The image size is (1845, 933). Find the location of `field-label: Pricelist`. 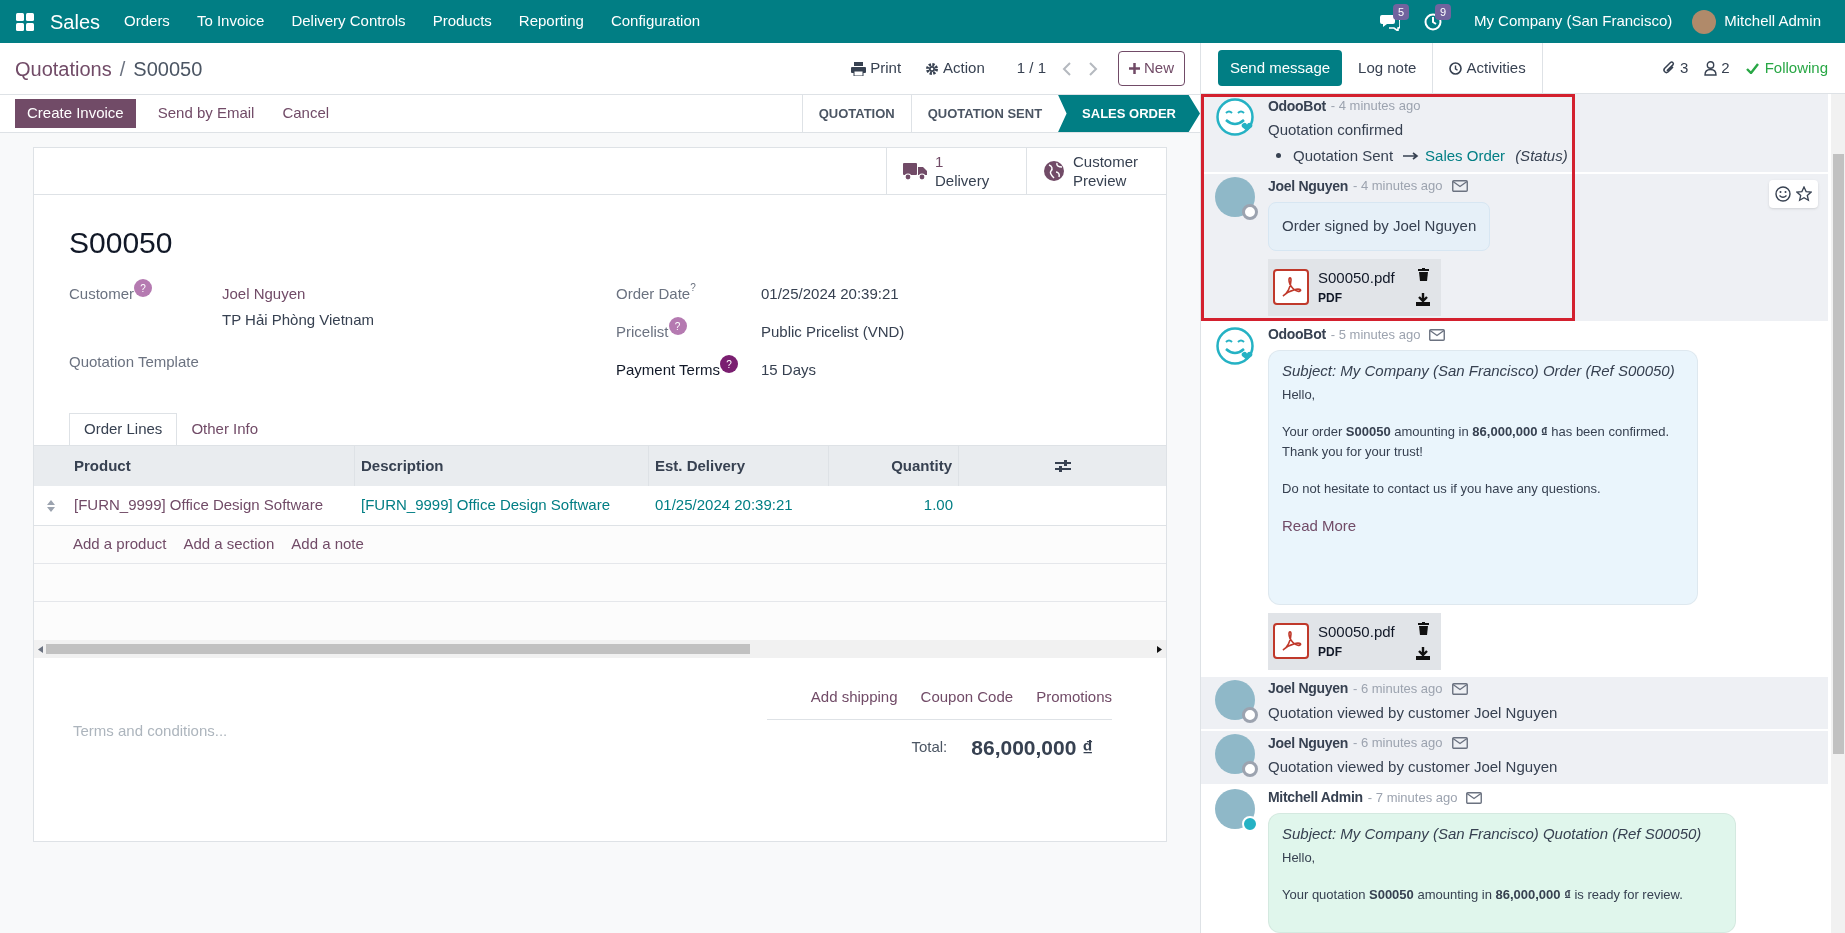

field-label: Pricelist is located at coordinates (642, 332).